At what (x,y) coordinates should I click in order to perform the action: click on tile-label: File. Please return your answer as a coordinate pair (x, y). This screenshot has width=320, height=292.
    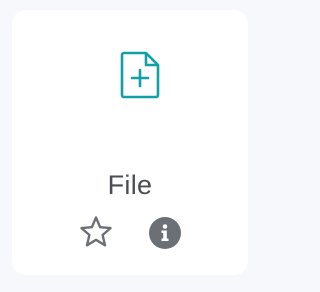
    Looking at the image, I should click on (130, 185).